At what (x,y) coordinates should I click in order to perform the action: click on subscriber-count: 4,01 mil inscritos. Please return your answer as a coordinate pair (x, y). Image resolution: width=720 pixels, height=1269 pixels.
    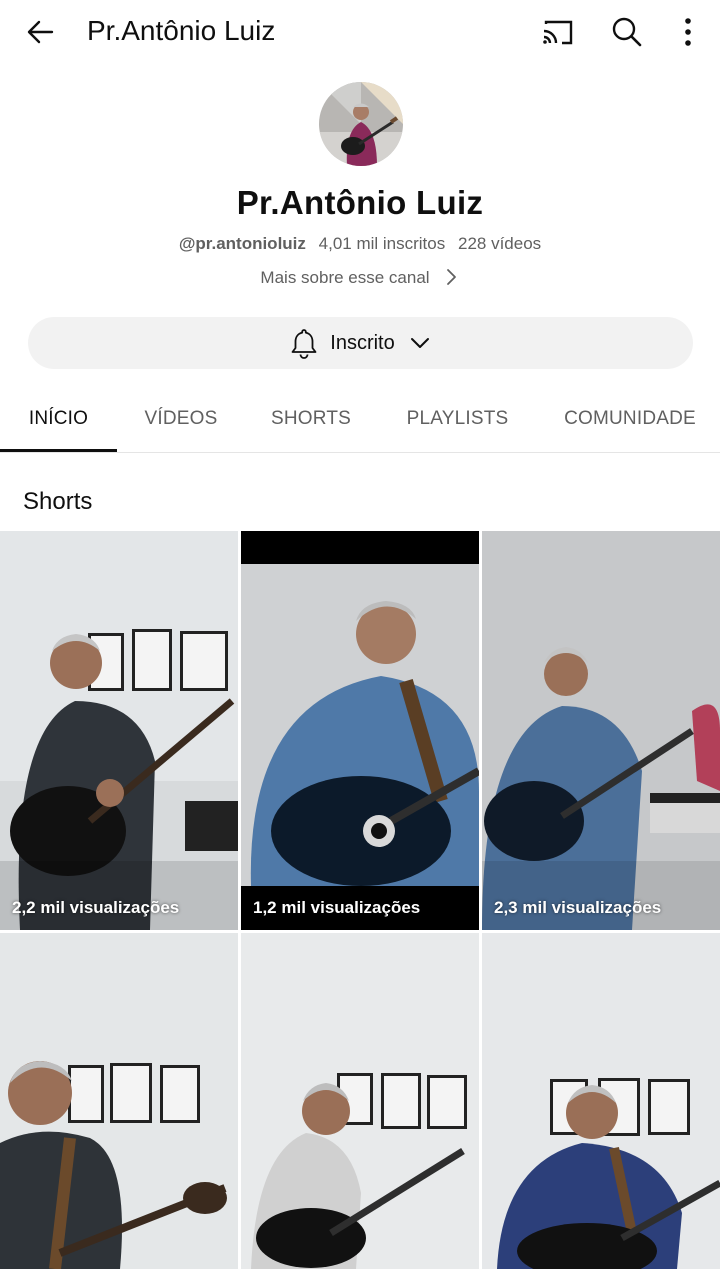
    Looking at the image, I should click on (382, 243).